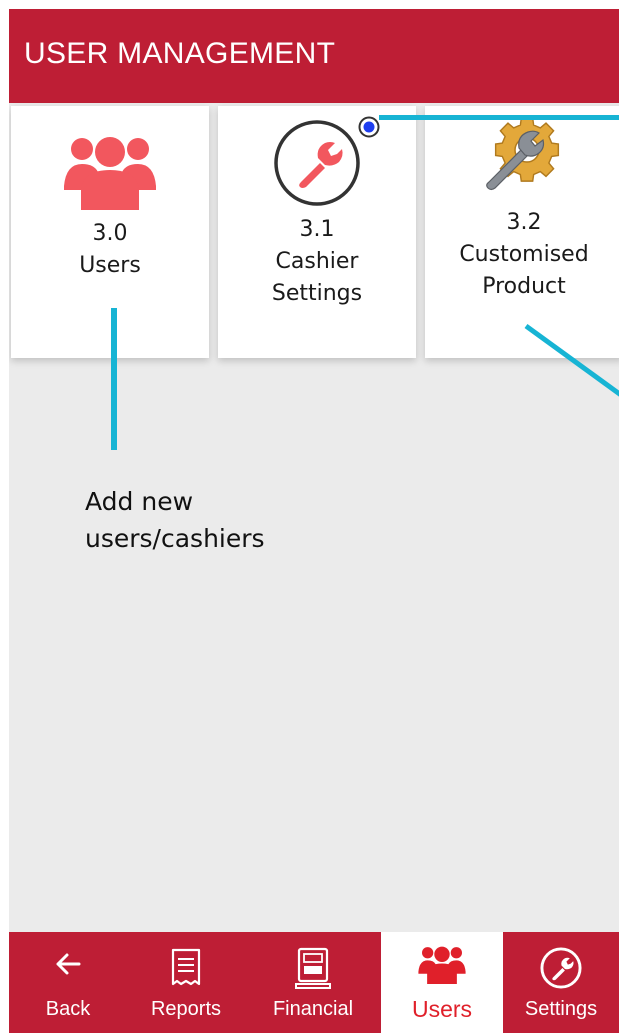  I want to click on bottom-nav: Back Reports Financial Users Settings, so click(314, 982).